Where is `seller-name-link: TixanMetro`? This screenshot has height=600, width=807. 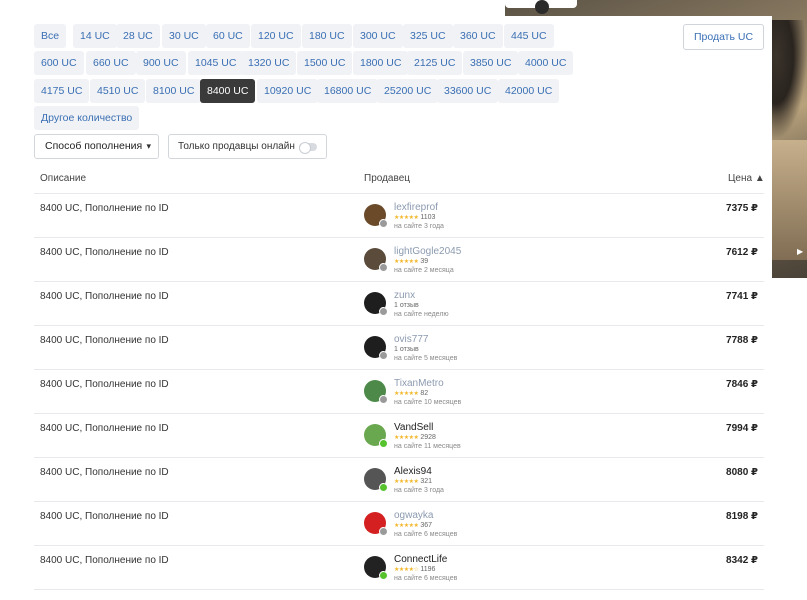
seller-name-link: TixanMetro is located at coordinates (419, 383).